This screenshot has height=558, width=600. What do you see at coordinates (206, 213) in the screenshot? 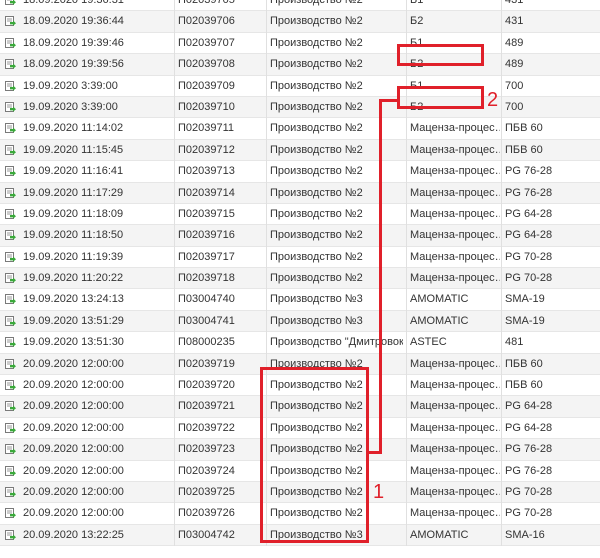
I see `number-cell: П02039715` at bounding box center [206, 213].